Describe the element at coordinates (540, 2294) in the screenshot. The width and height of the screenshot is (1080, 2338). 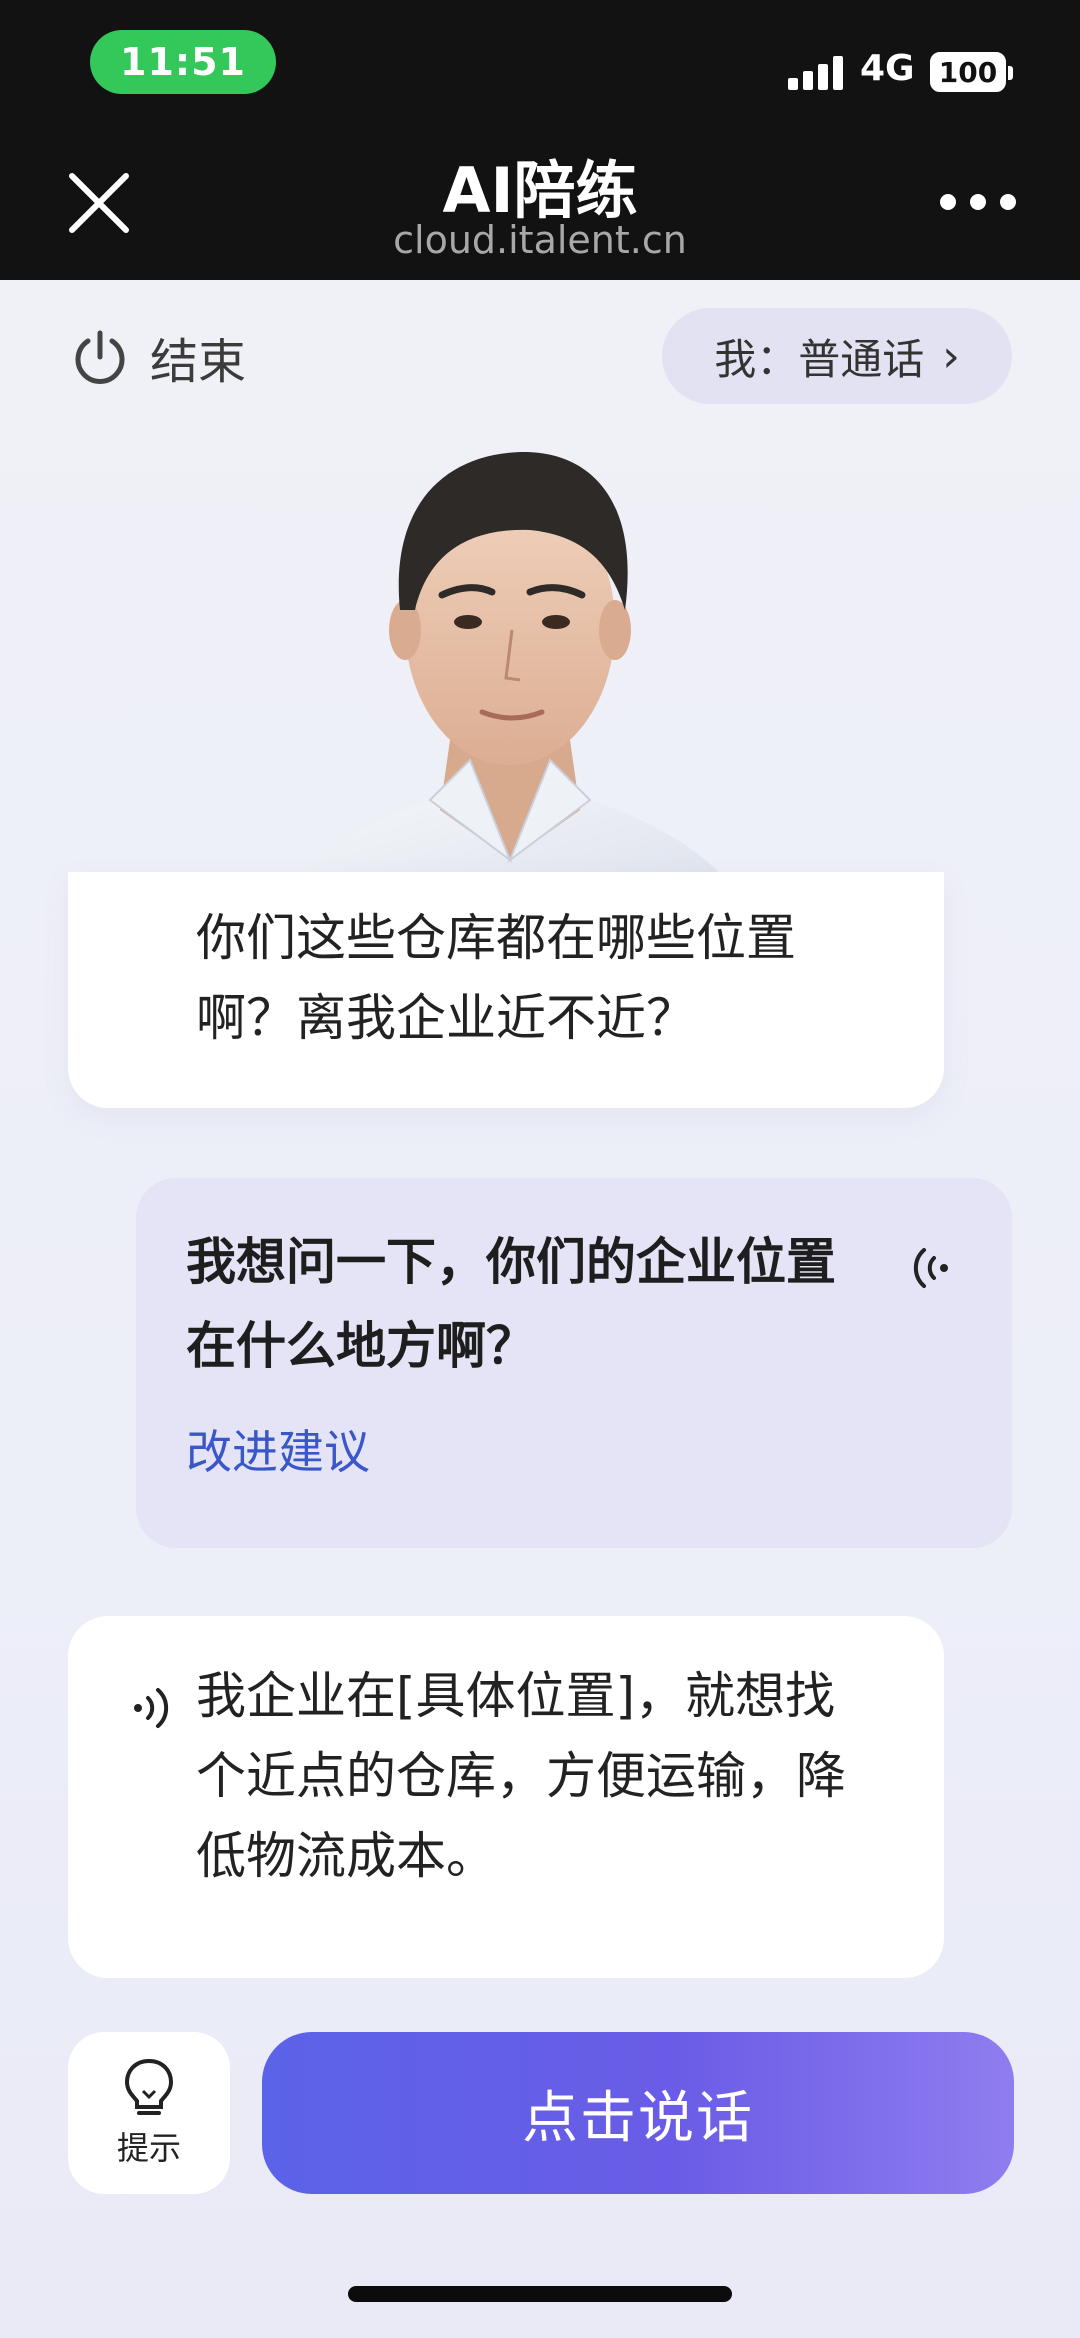
I see `home-indicator` at that location.